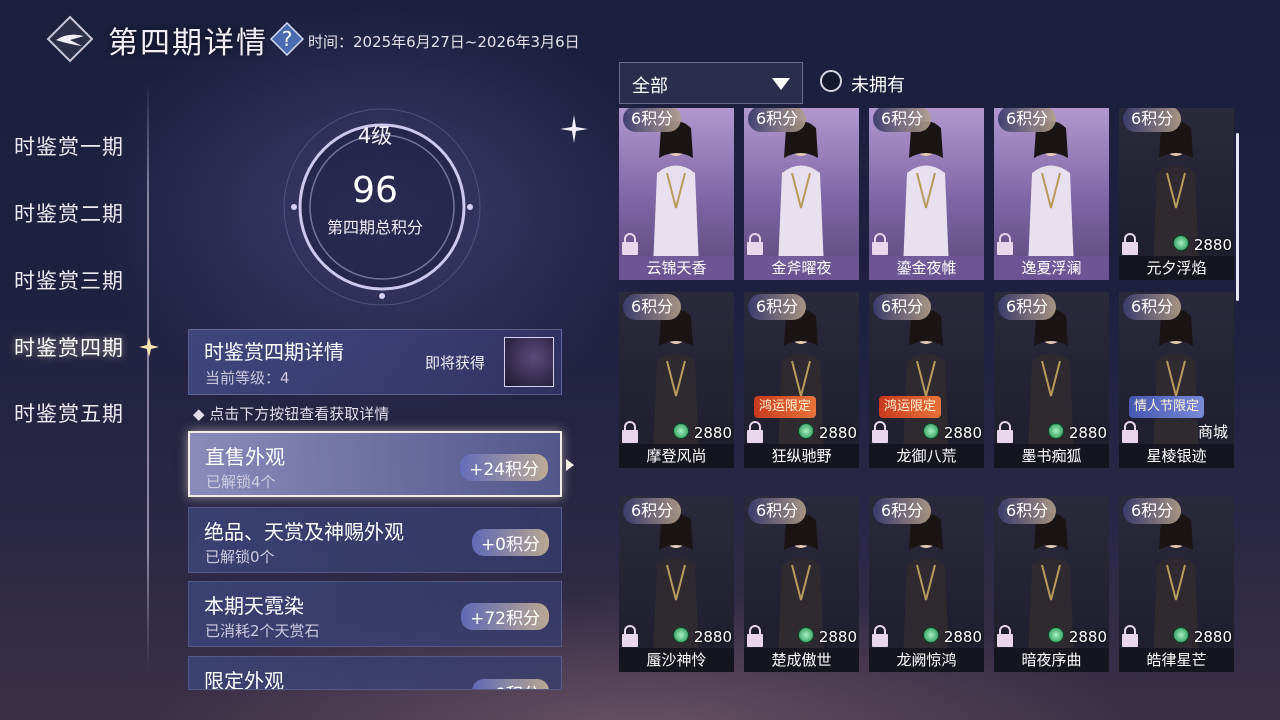 The height and width of the screenshot is (720, 1280). What do you see at coordinates (1051, 660) in the screenshot?
I see `outfit-name: 暗夜序曲` at bounding box center [1051, 660].